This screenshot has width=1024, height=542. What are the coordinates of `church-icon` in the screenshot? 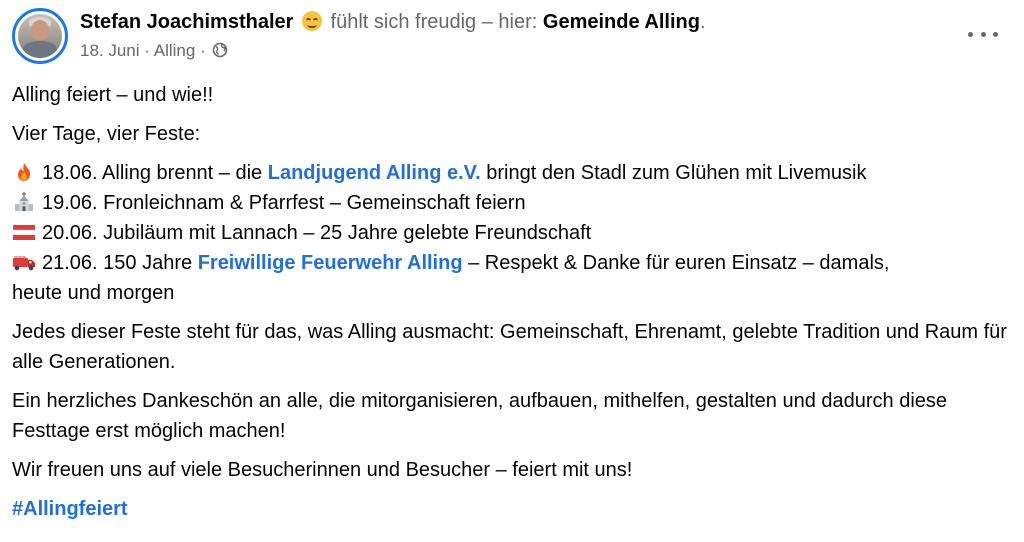 It's located at (24, 201).